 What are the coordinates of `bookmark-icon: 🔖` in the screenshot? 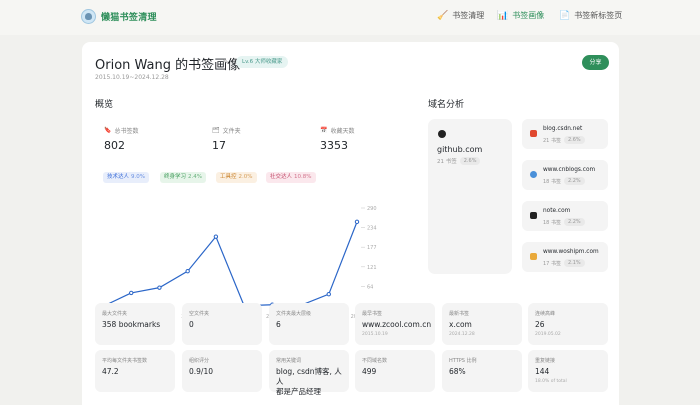 It's located at (108, 130).